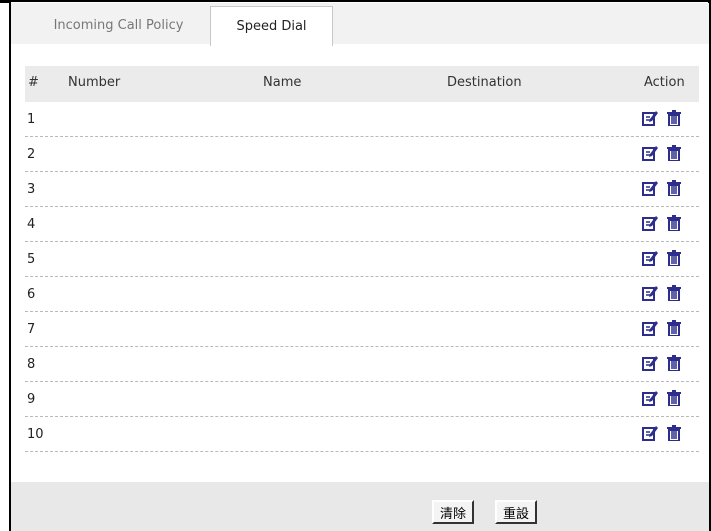 The width and height of the screenshot is (711, 531). Describe the element at coordinates (118, 25) in the screenshot. I see `tab-incoming-call-policy: Incoming Call Policy` at that location.